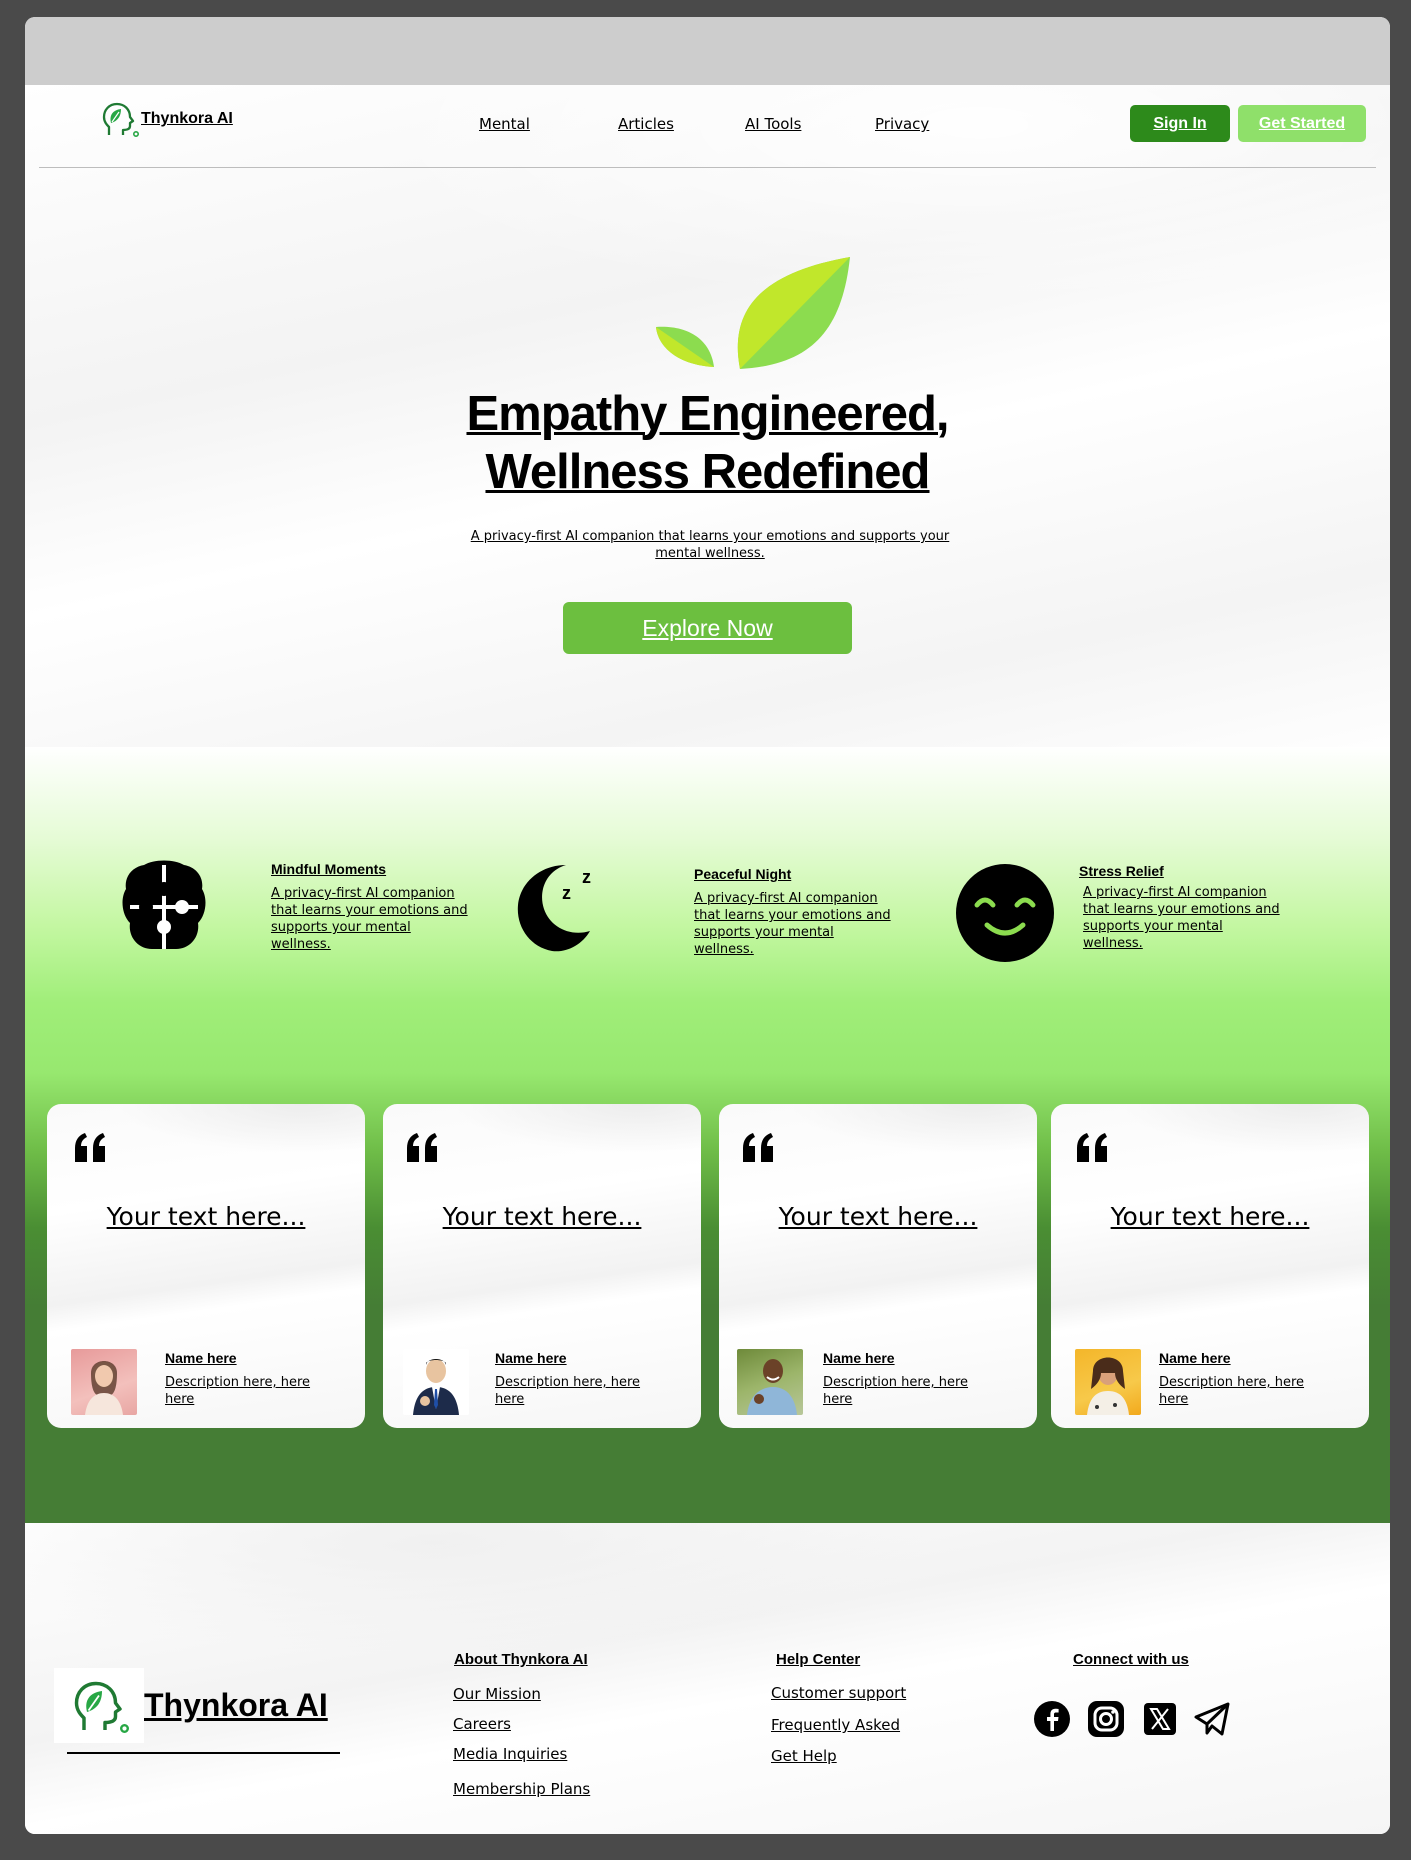 This screenshot has height=1860, width=1411. Describe the element at coordinates (1180, 123) in the screenshot. I see `sign-in-button: Sign In` at that location.